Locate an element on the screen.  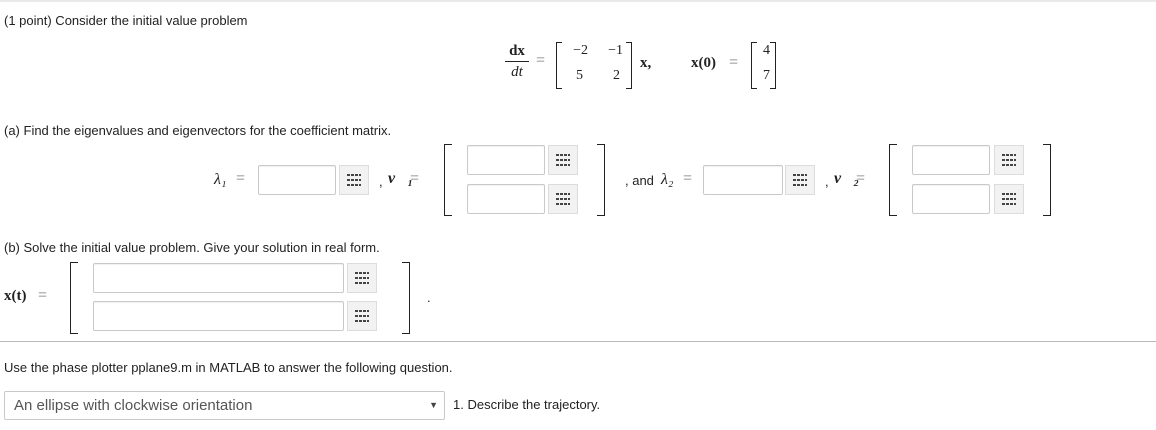
v2-top-input is located at coordinates (951, 160).